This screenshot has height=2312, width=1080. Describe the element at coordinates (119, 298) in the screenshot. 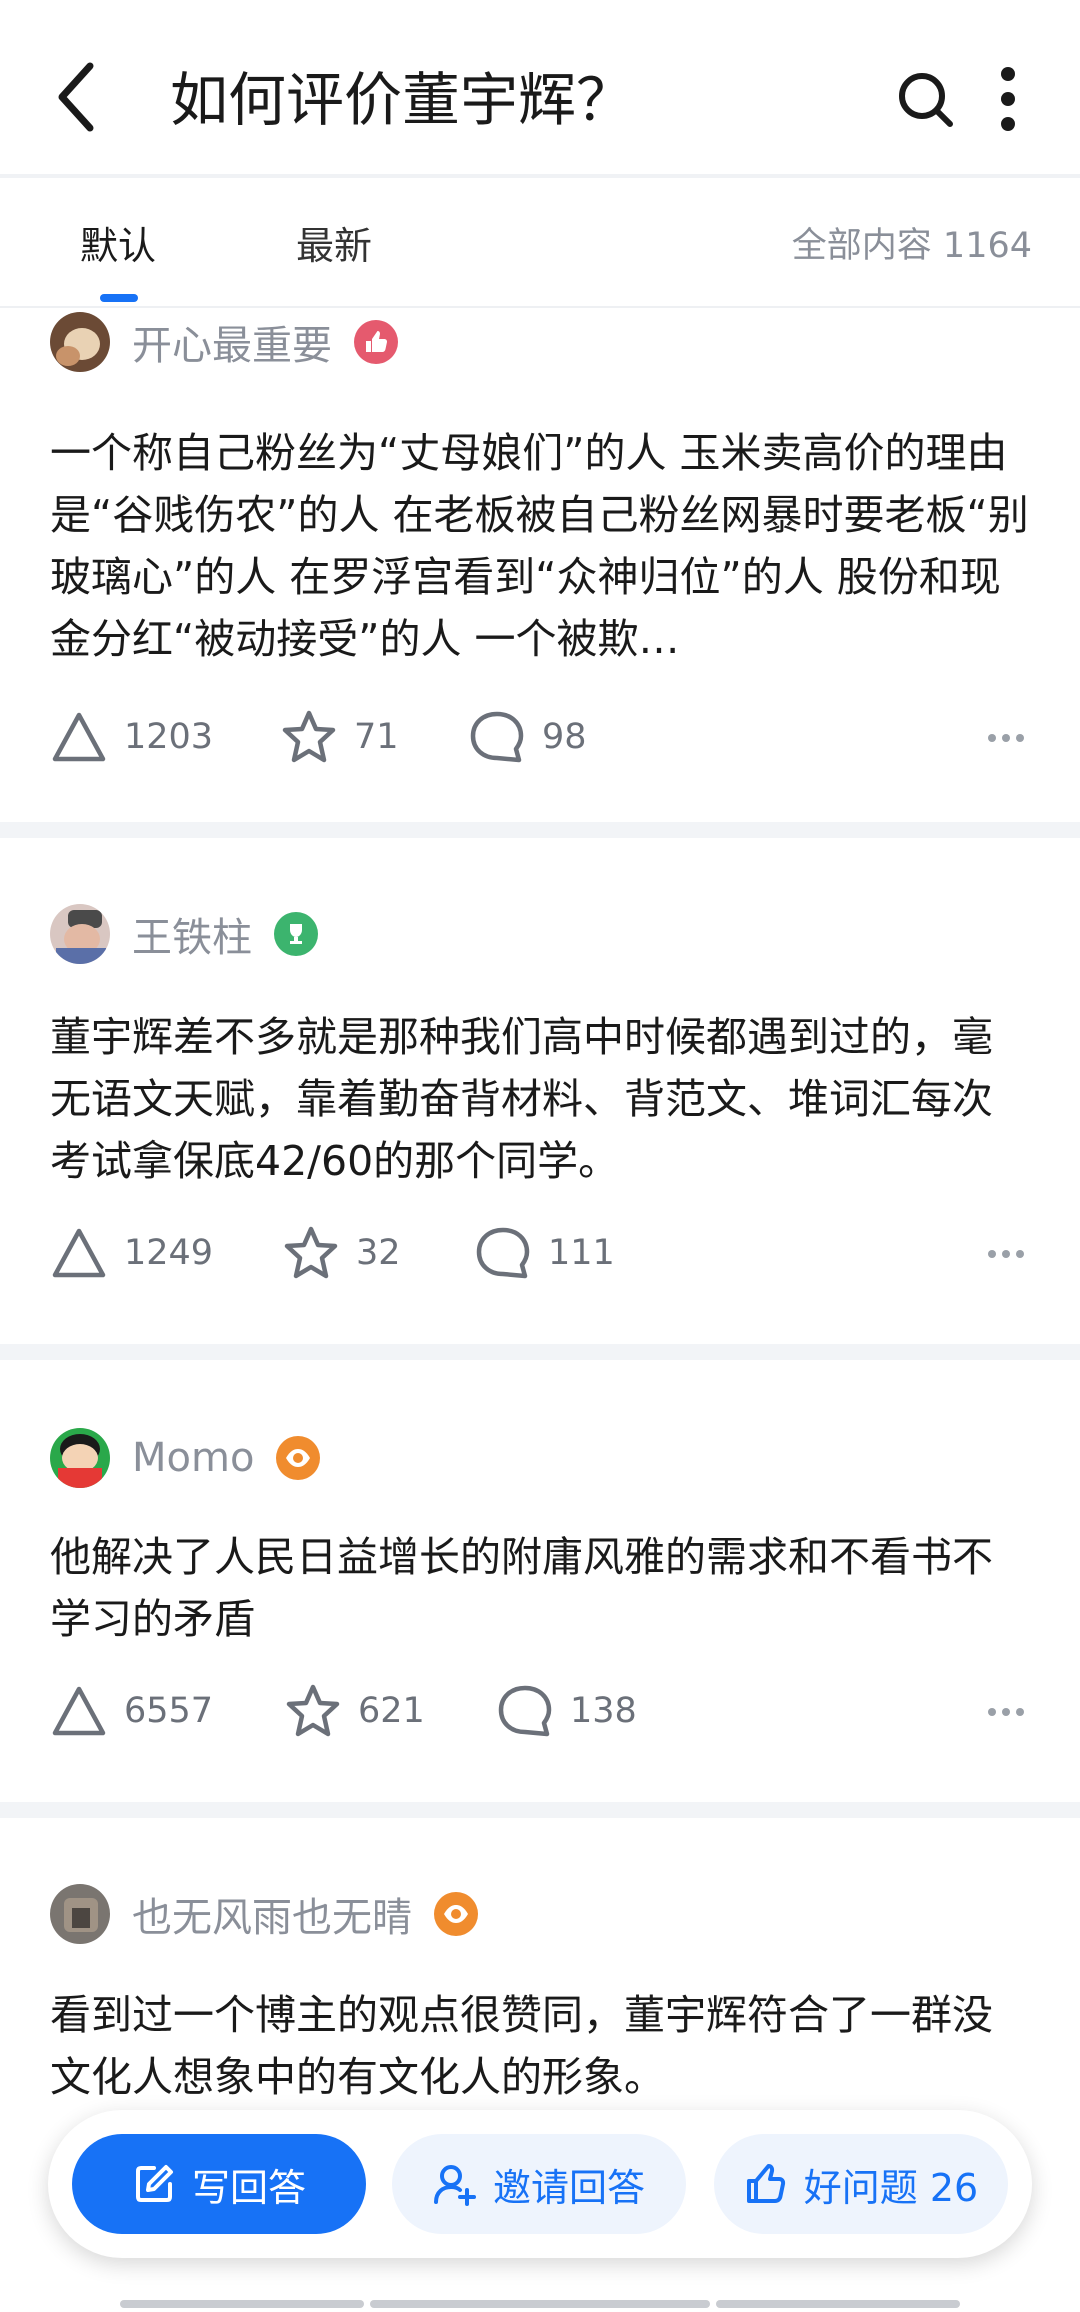

I see `active-tab-indicator` at that location.